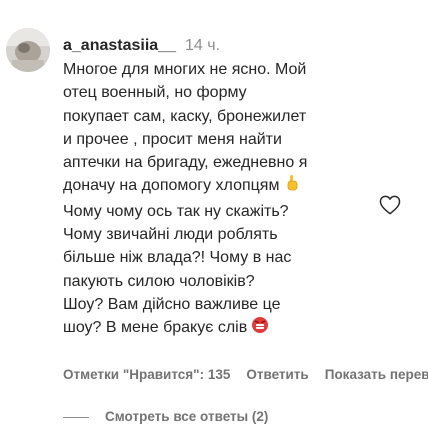  I want to click on comment-line: аптечки на бригаду, ежедневно я, so click(185, 163).